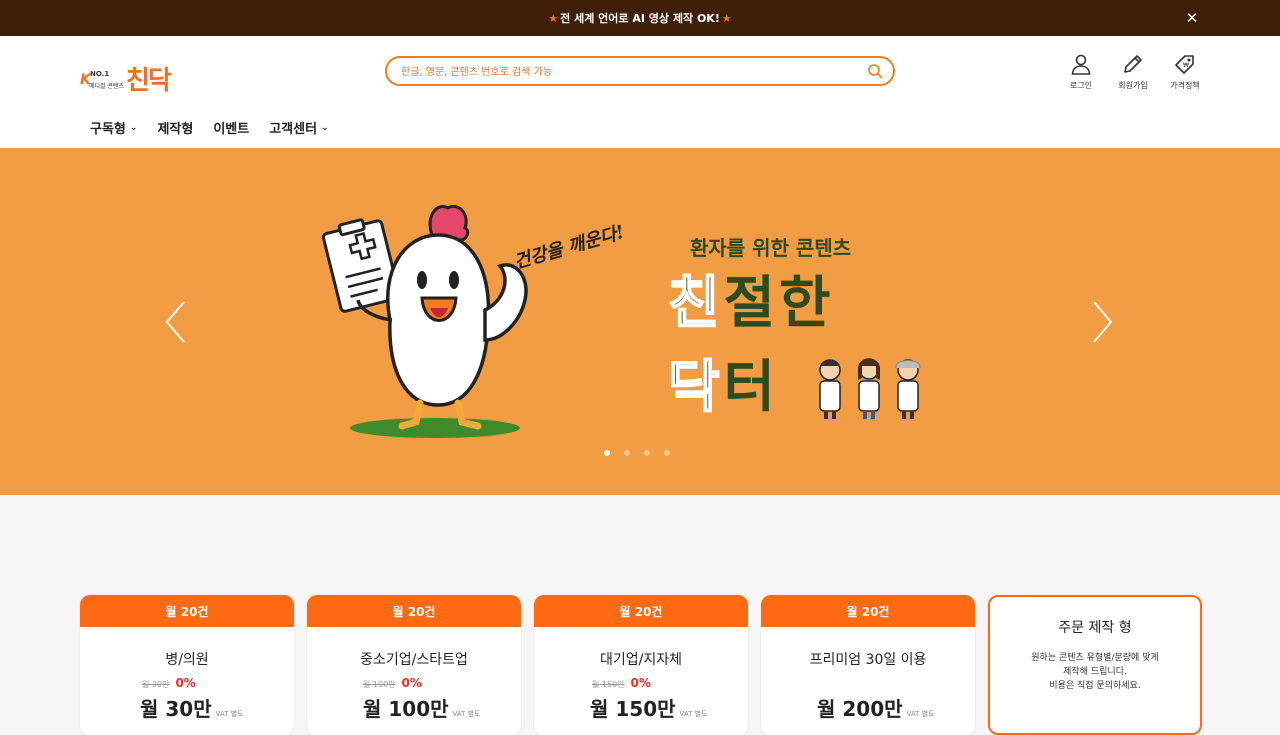 The height and width of the screenshot is (735, 1280). I want to click on logo: K NO.1 메디컬 콘텐츠 친닥, so click(130, 73).